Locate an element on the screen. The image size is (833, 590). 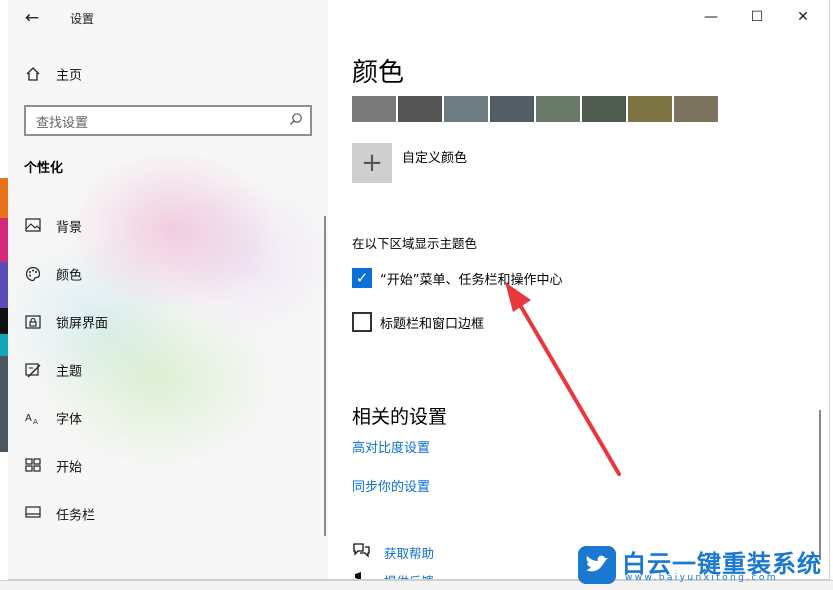
close-button: ✕ is located at coordinates (803, 17).